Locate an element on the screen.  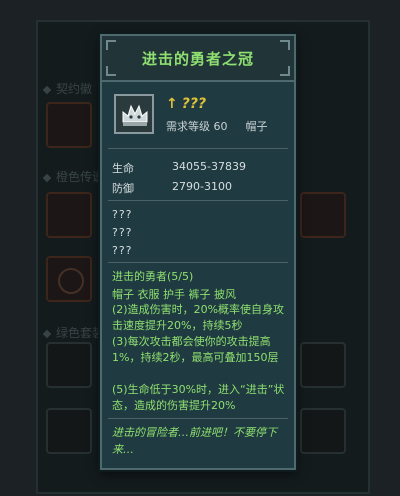
item-title: 进击的勇者之冠 is located at coordinates (197, 59).